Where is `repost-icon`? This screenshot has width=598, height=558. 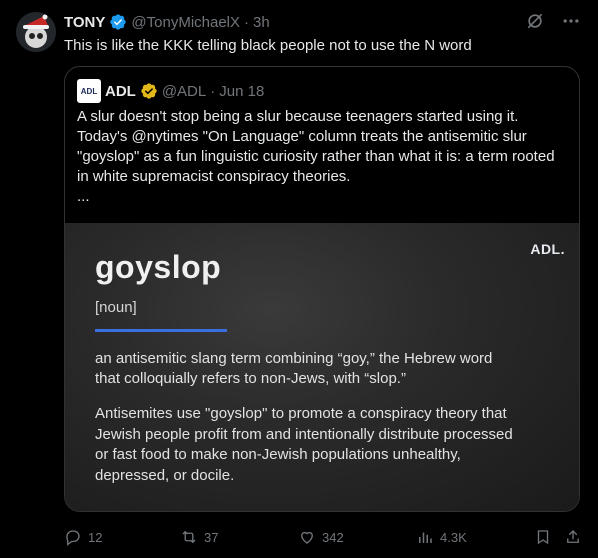
repost-icon is located at coordinates (189, 537).